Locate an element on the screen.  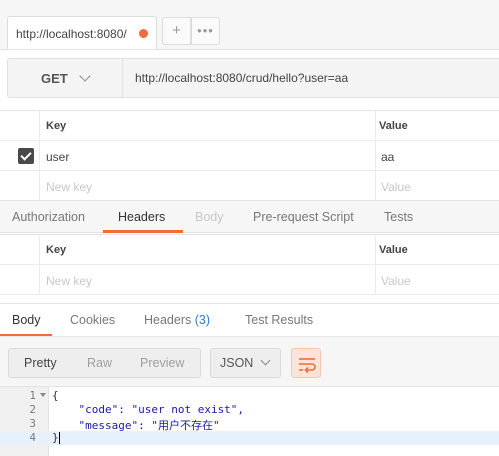
line-number: 4 is located at coordinates (32, 437).